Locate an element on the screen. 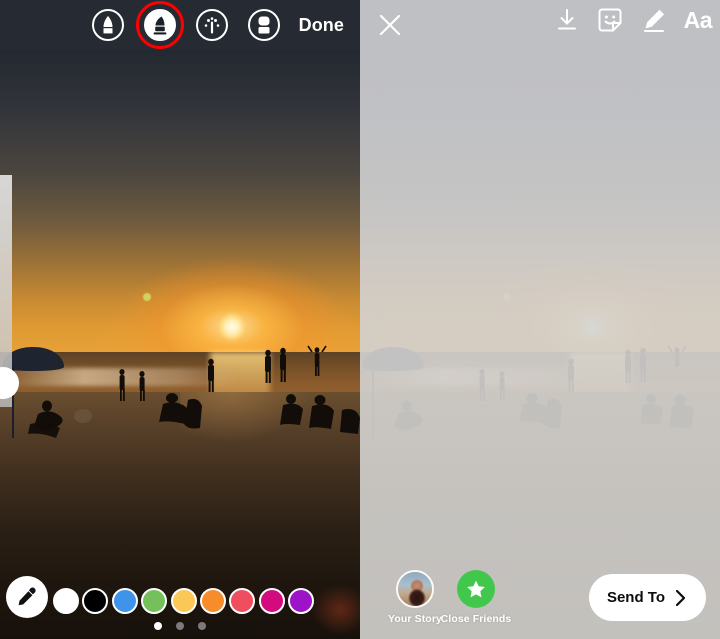  send-to-label: Send To is located at coordinates (635, 597).